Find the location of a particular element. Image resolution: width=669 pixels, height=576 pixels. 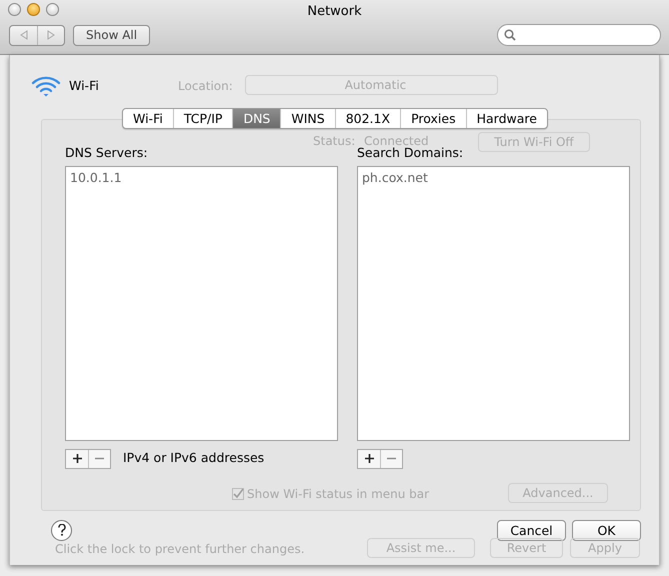

window-title: Network is located at coordinates (334, 12).